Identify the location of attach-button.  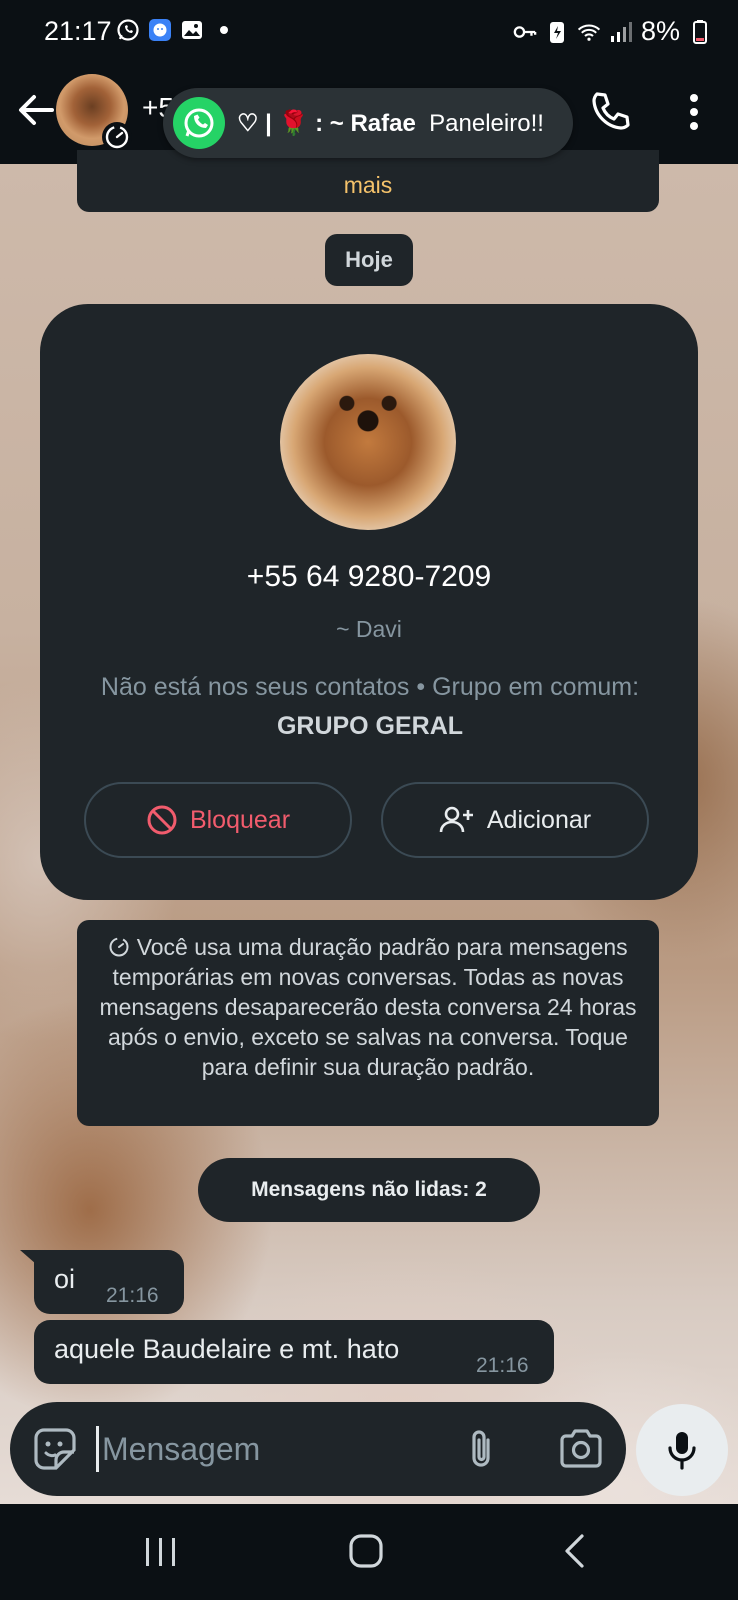
(482, 1449).